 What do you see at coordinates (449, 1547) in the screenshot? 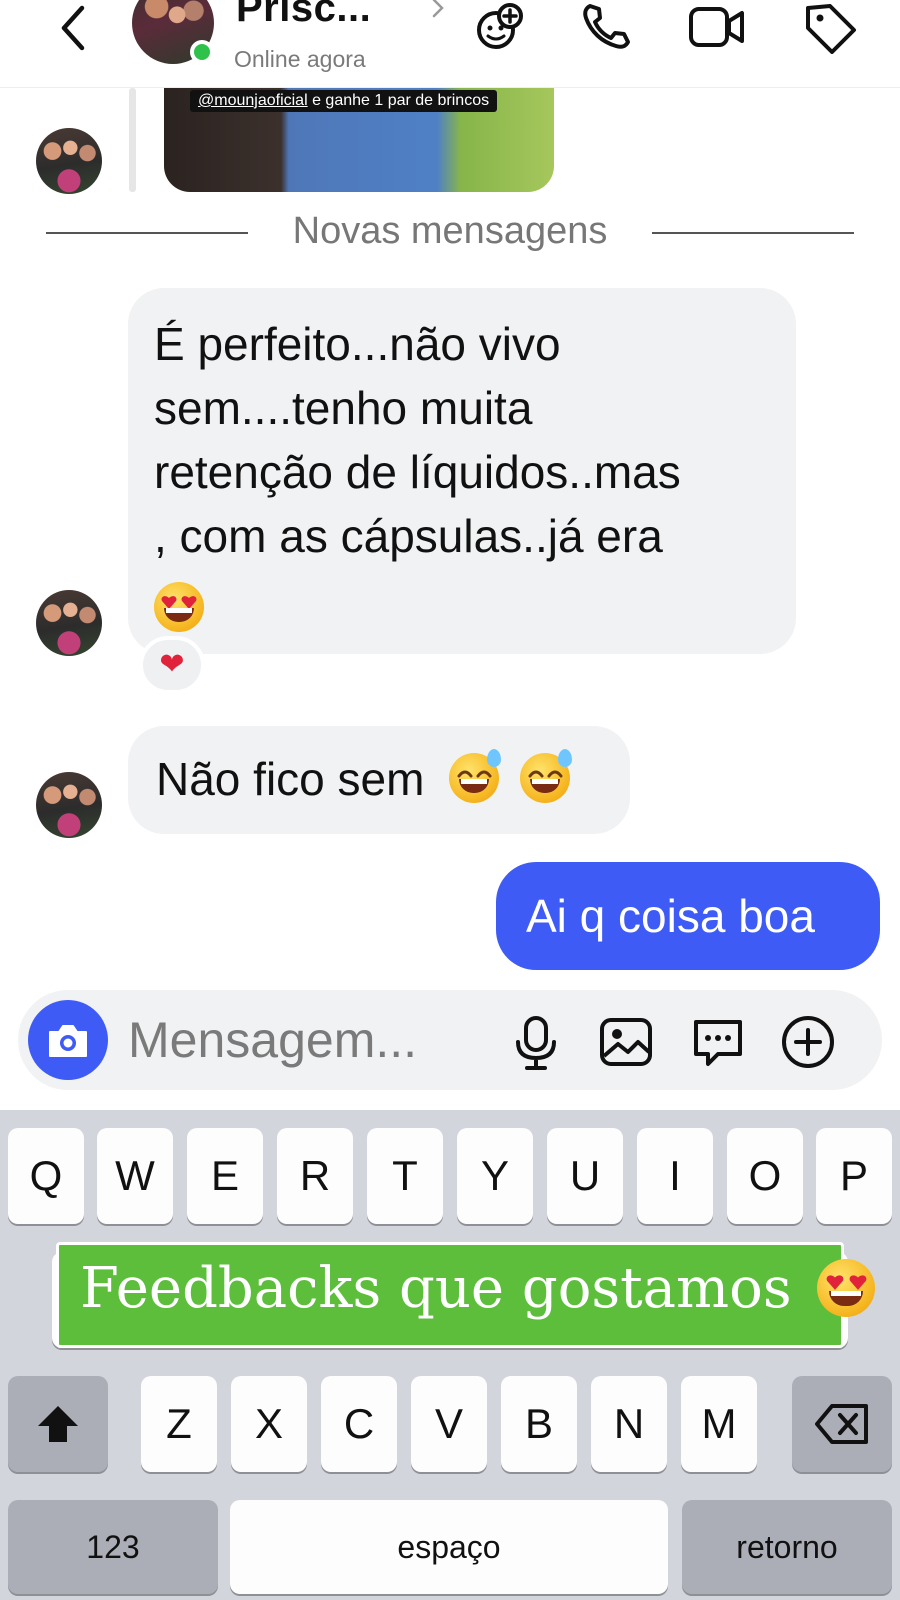
I see `space-key: espaço` at bounding box center [449, 1547].